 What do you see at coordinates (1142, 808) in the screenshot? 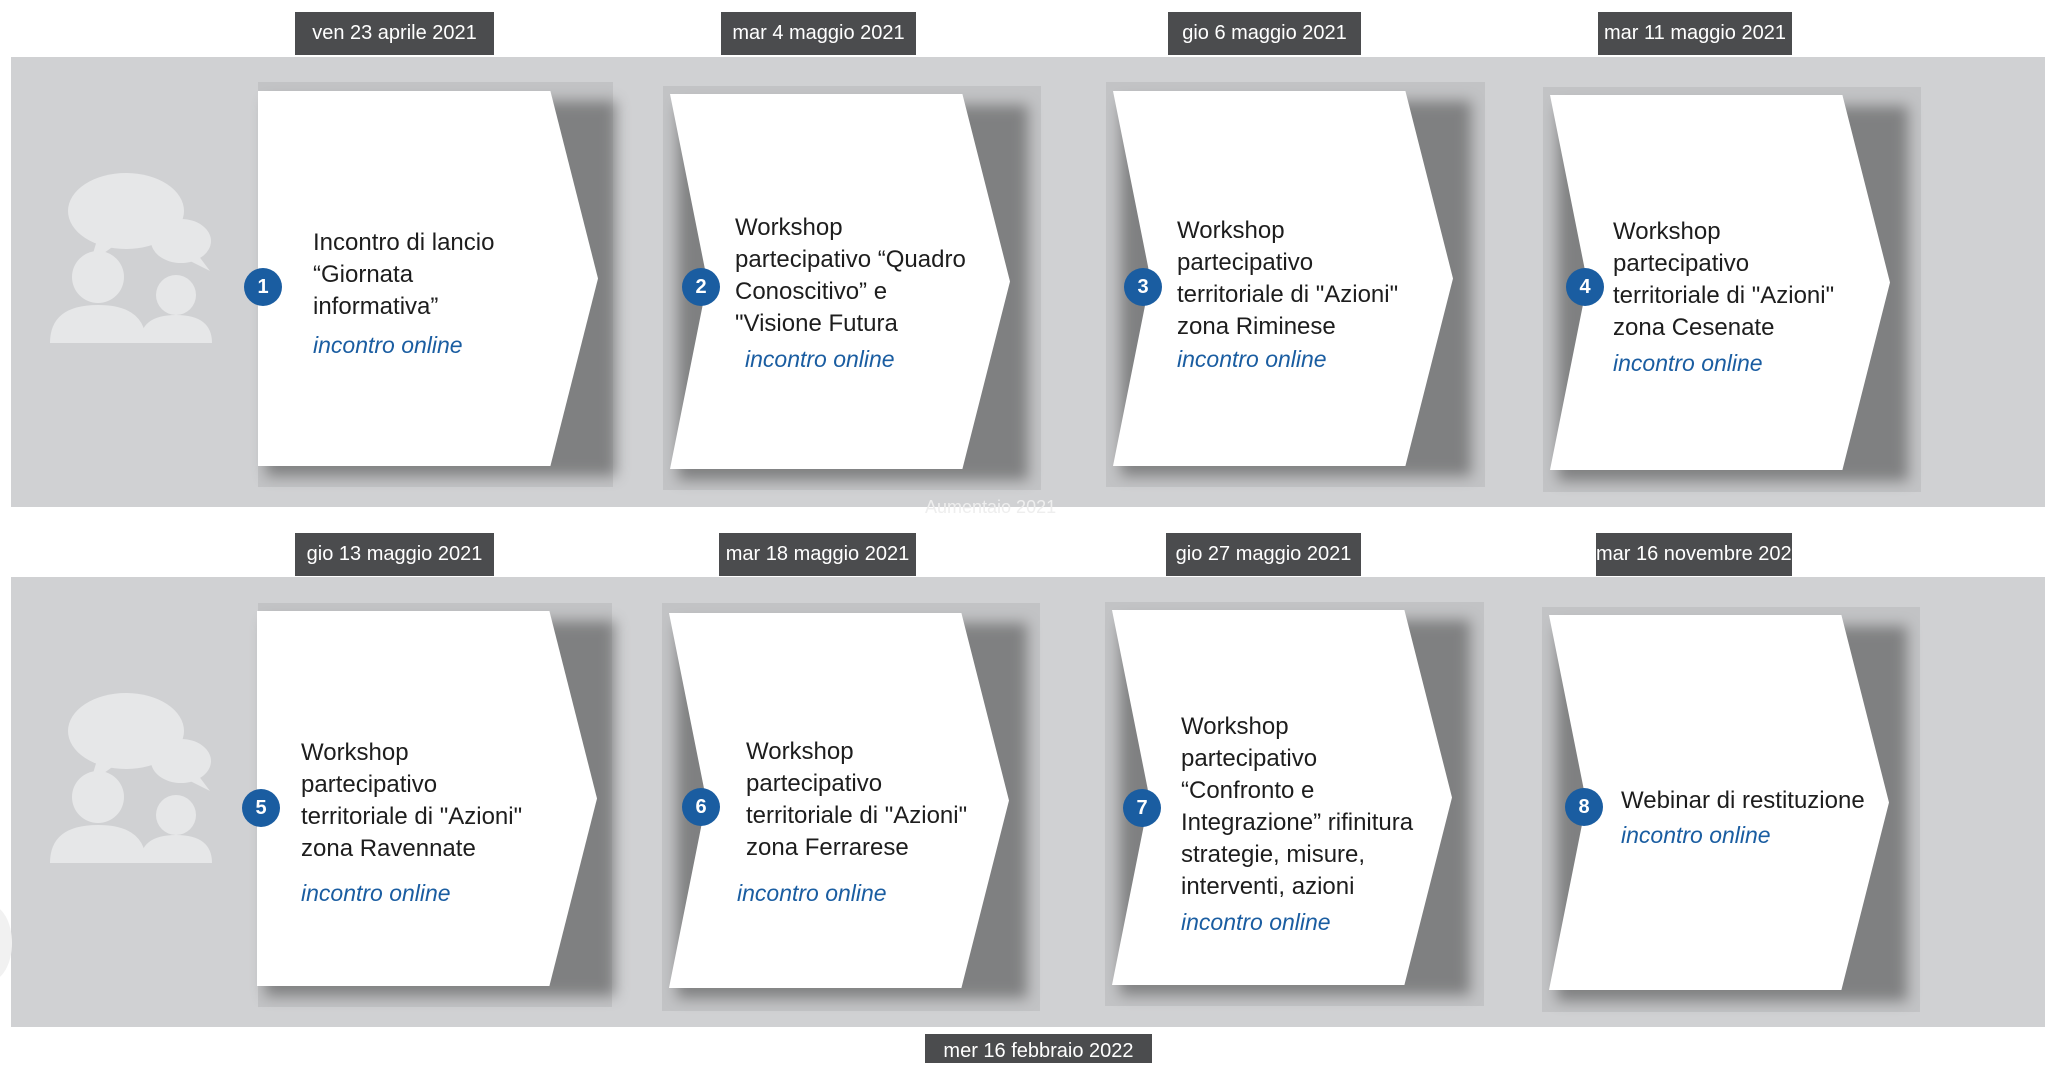
I see `step-number-badge: 7` at bounding box center [1142, 808].